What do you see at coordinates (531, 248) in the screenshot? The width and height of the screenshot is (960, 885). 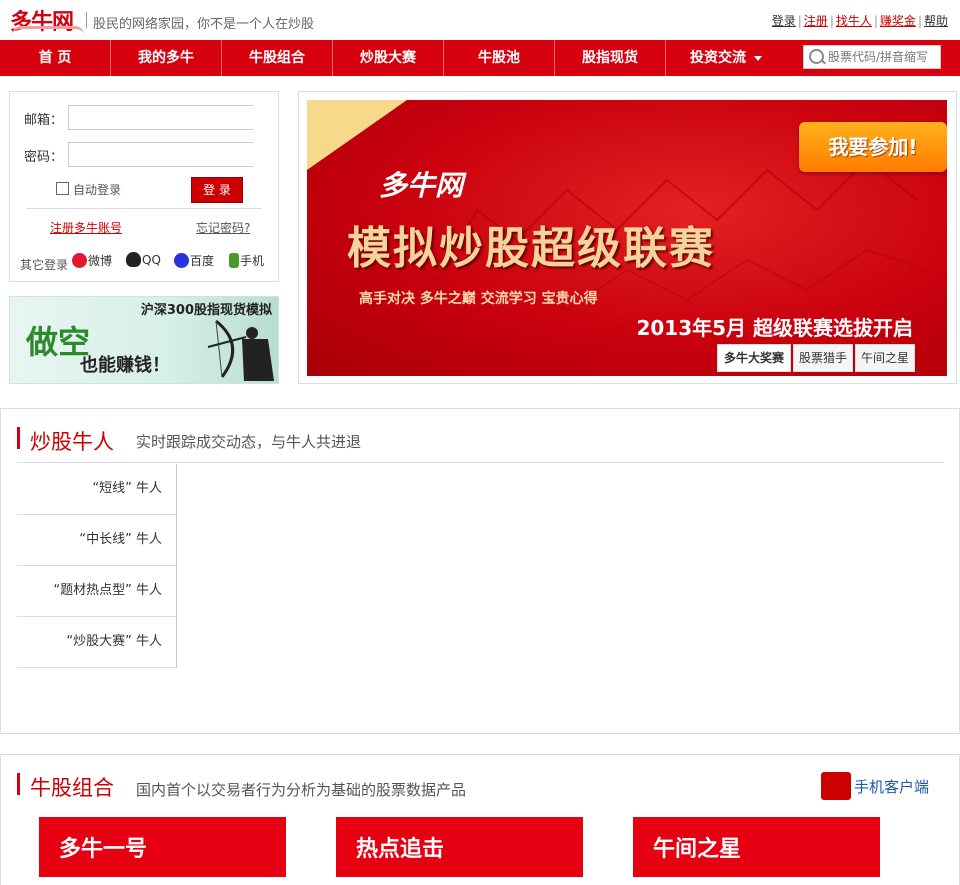 I see `banner-title: 模拟炒股超级联赛` at bounding box center [531, 248].